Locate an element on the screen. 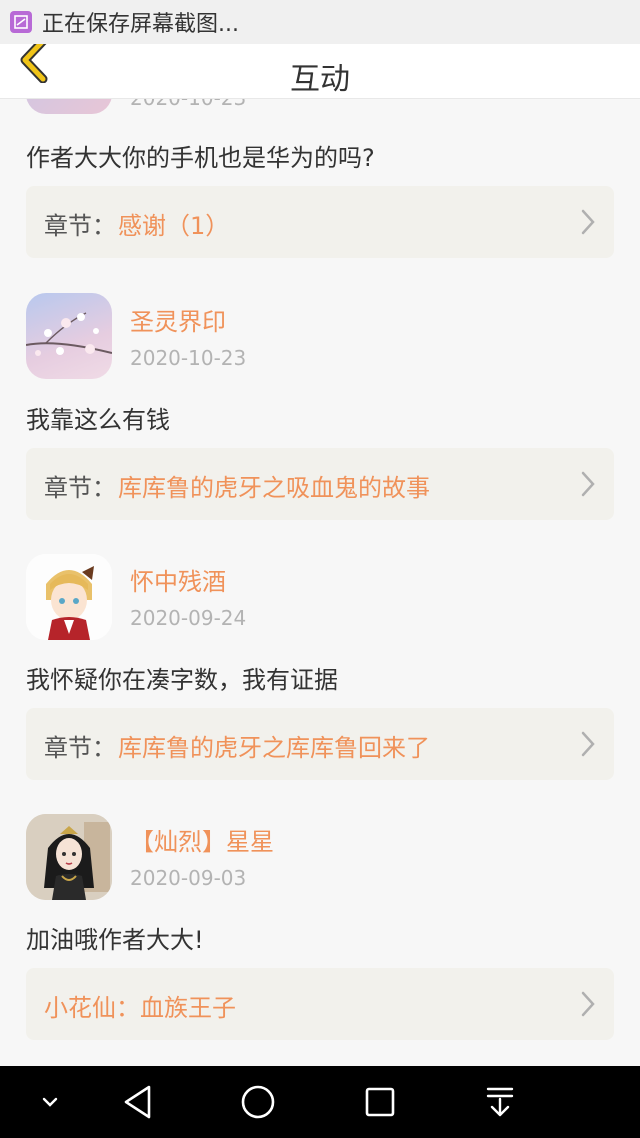  top-app-bar: 互动 is located at coordinates (320, 68).